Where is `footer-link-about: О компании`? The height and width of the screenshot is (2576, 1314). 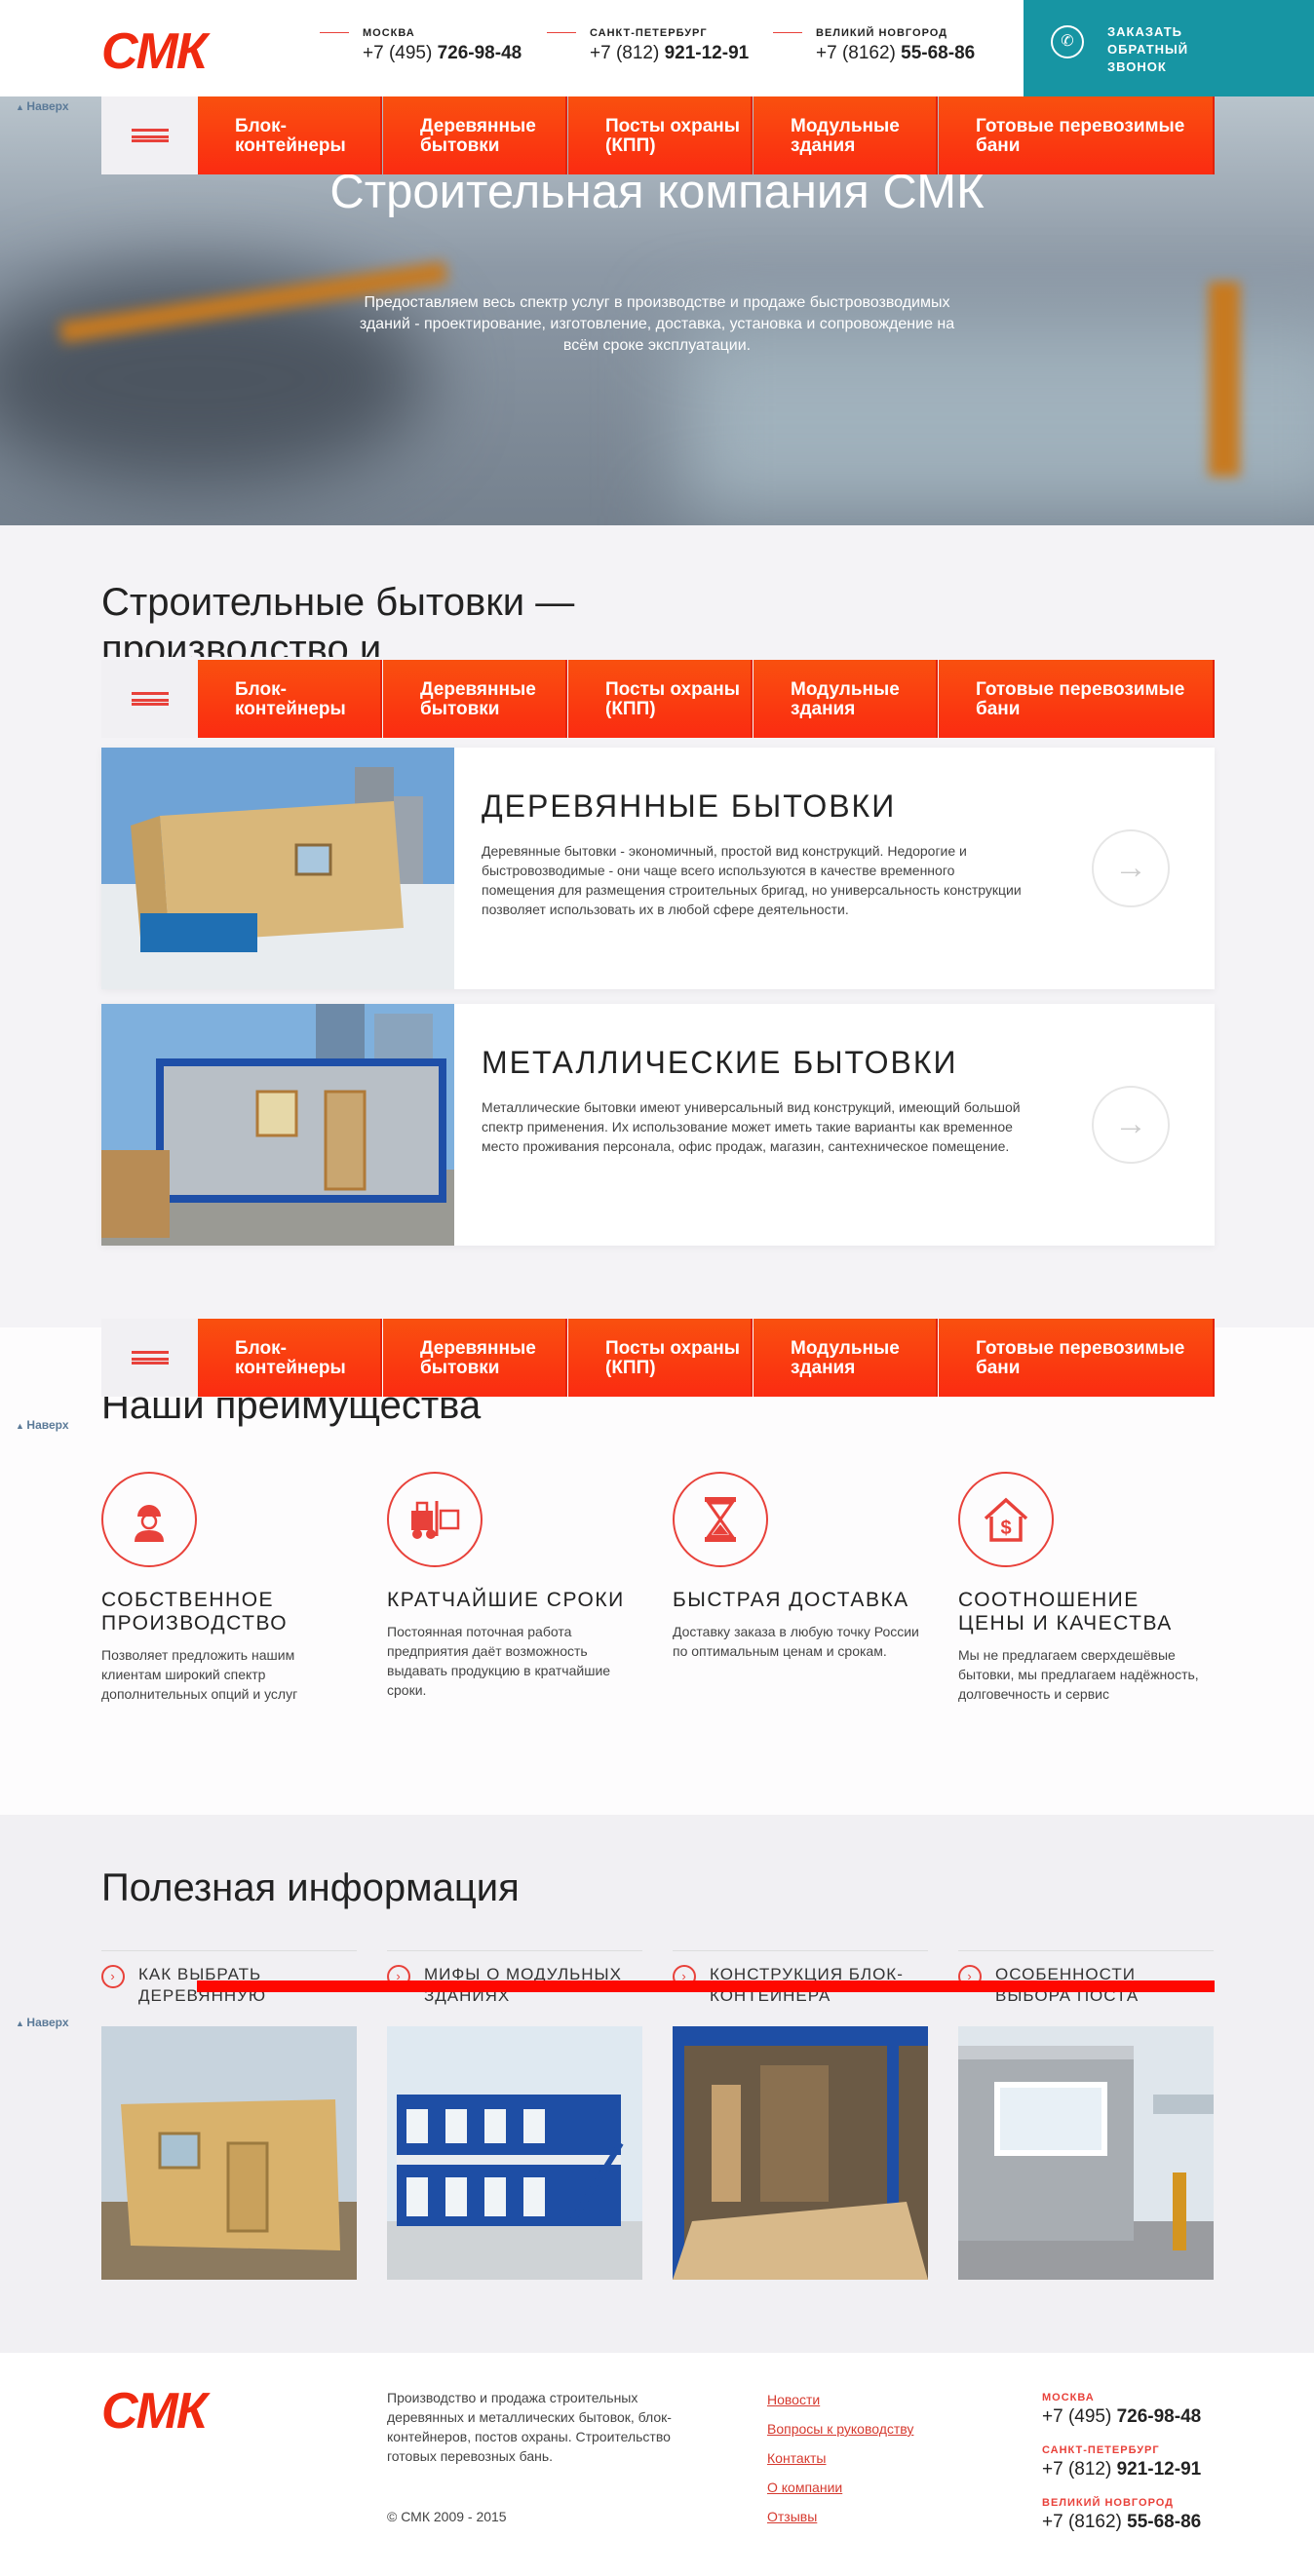 footer-link-about: О компании is located at coordinates (804, 2487).